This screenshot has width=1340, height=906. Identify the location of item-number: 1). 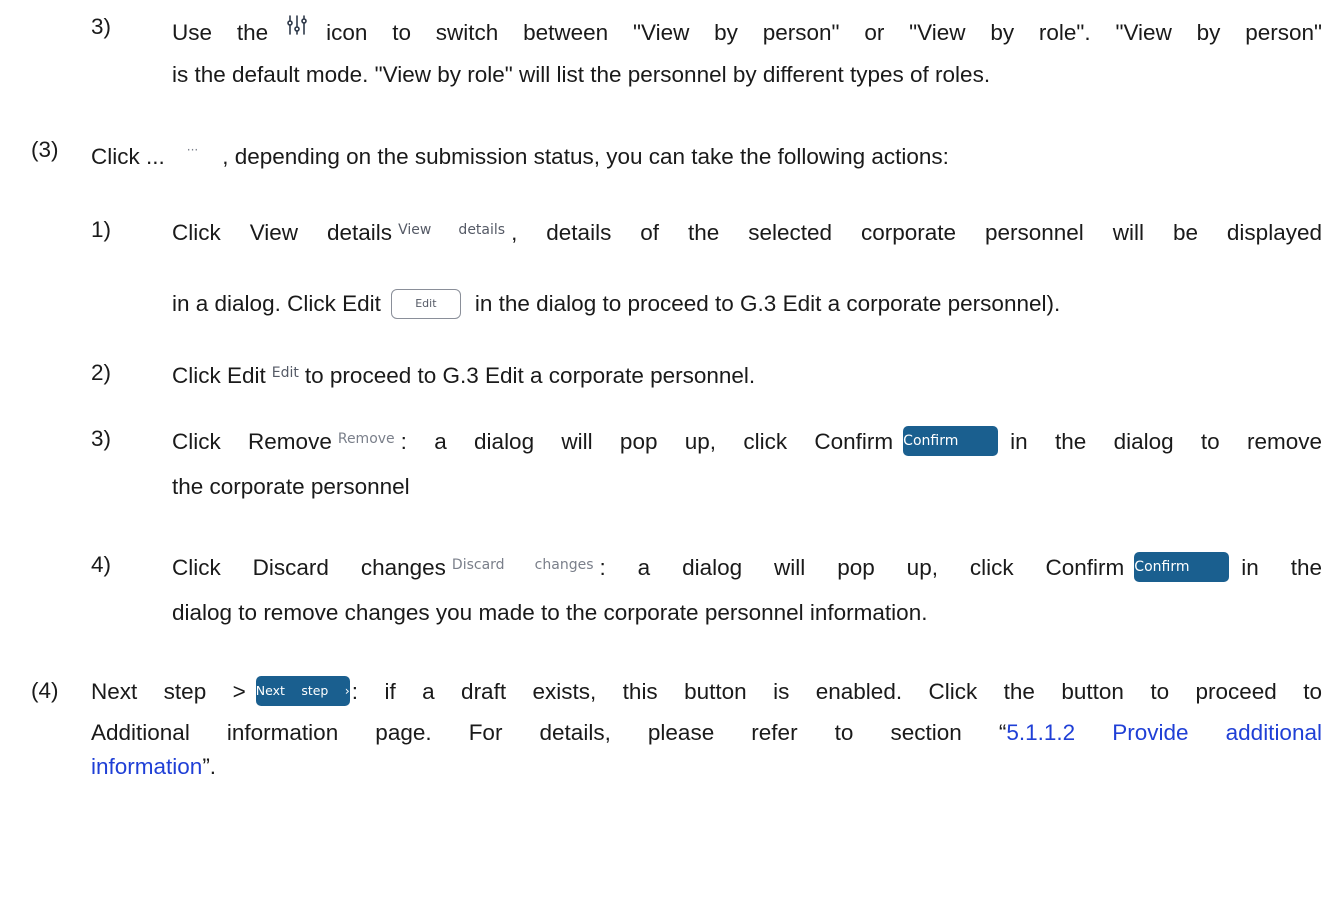
(101, 229).